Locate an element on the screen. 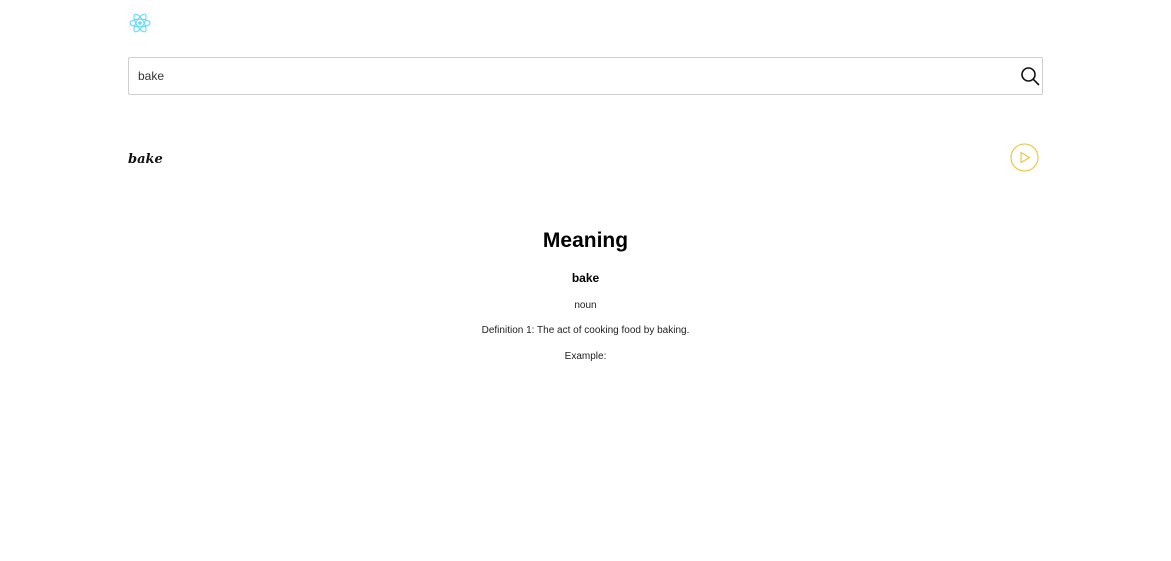 The width and height of the screenshot is (1171, 561). meaning-word: bake is located at coordinates (585, 278).